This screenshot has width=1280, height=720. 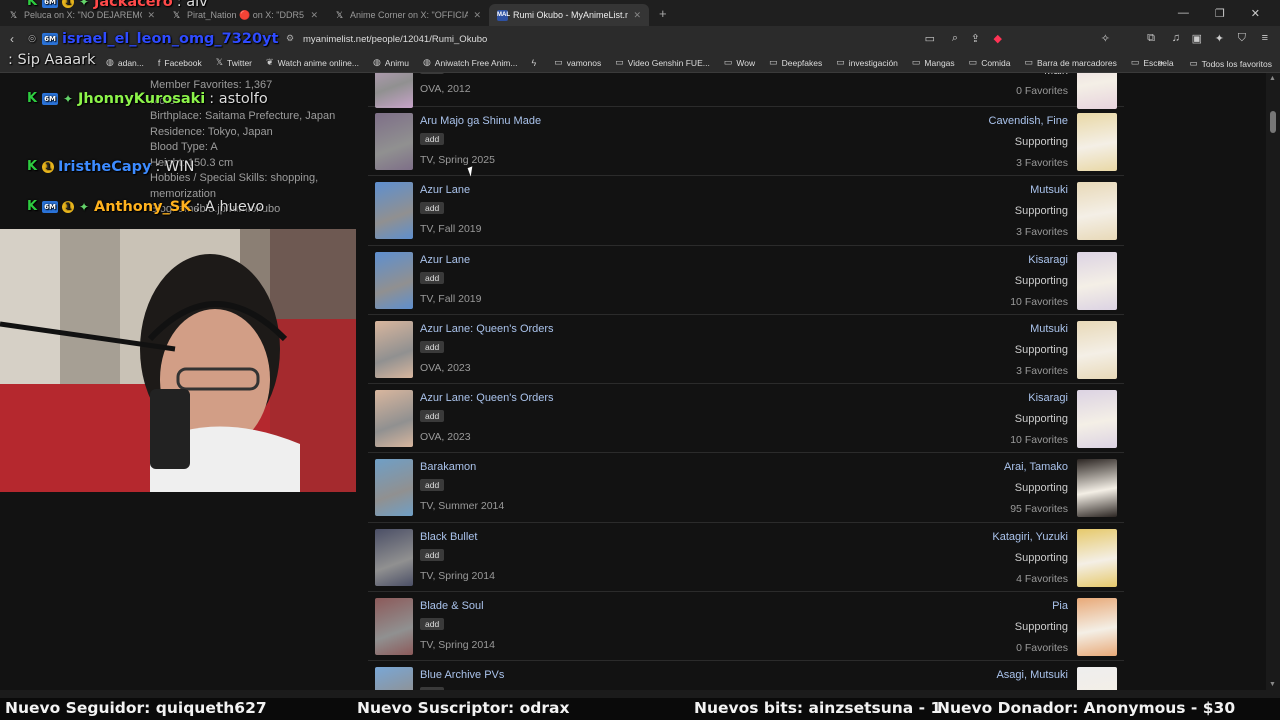 What do you see at coordinates (1176, 38) in the screenshot?
I see `music-icon: ♫` at bounding box center [1176, 38].